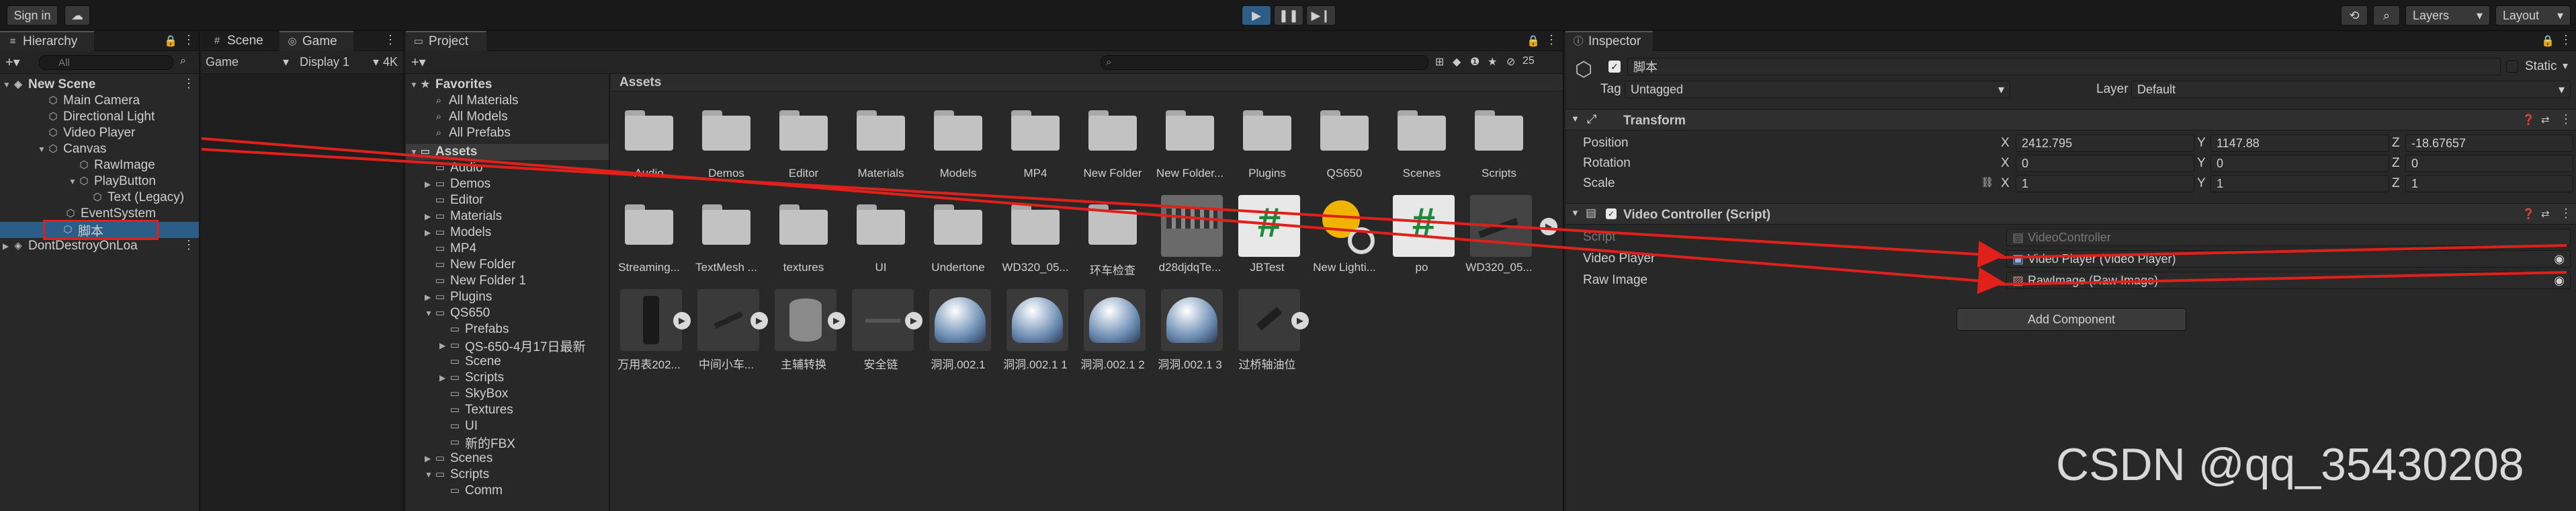 Image resolution: width=2576 pixels, height=511 pixels. What do you see at coordinates (2290, 464) in the screenshot?
I see `watermark-text: CSDN @qq_35430208` at bounding box center [2290, 464].